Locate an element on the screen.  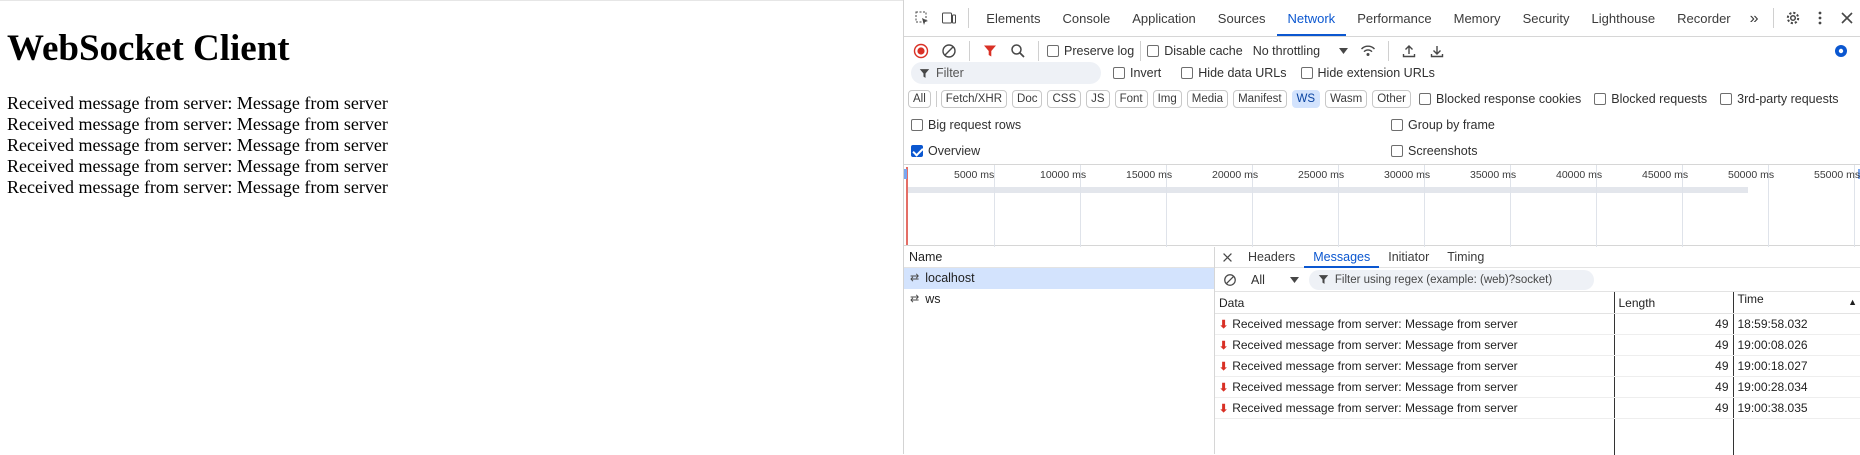
tab-messages: Messages is located at coordinates (1342, 257).